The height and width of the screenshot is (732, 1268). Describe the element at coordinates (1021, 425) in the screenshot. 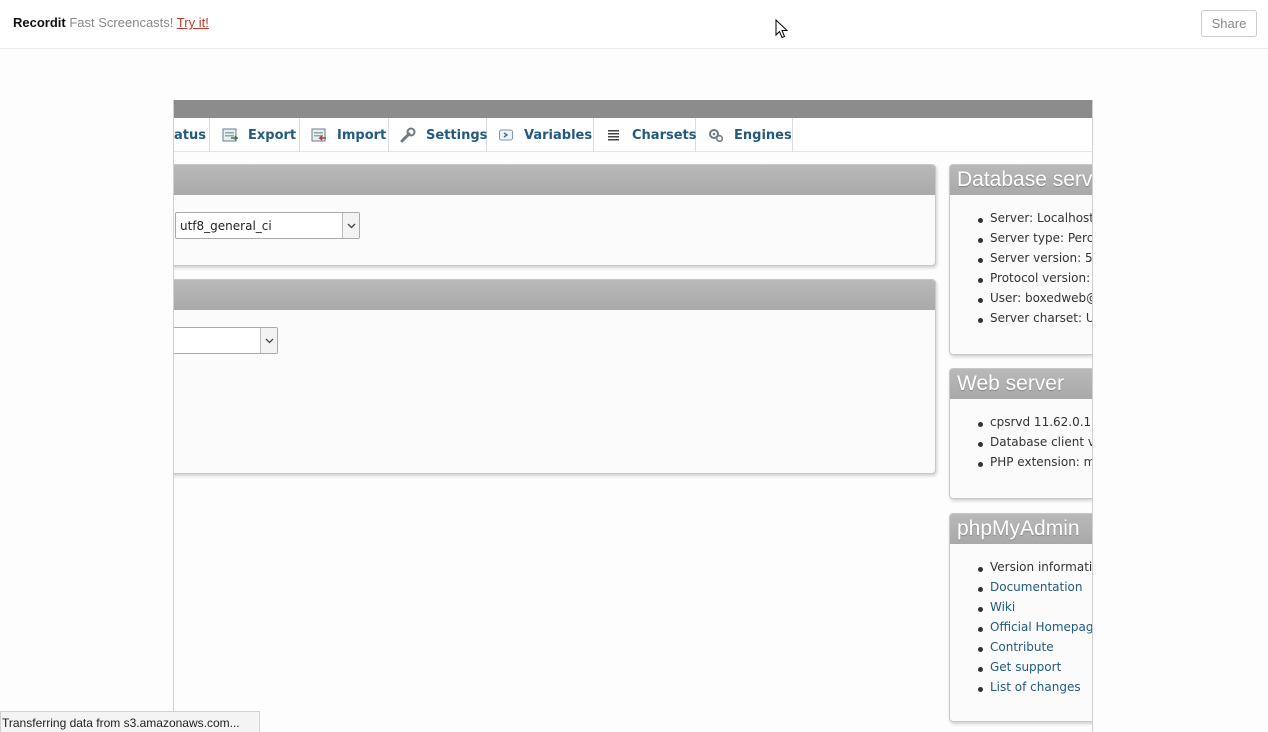

I see `list-item: cpsrvd 11.62.0.17` at that location.